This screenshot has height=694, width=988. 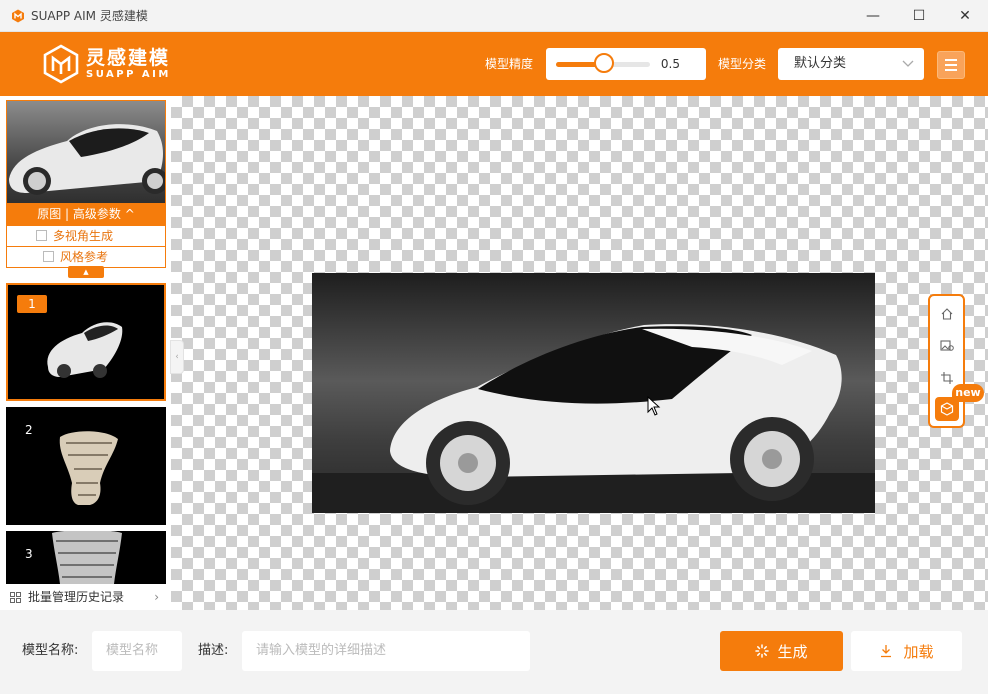 I want to click on image-compare-icon, so click(x=947, y=345).